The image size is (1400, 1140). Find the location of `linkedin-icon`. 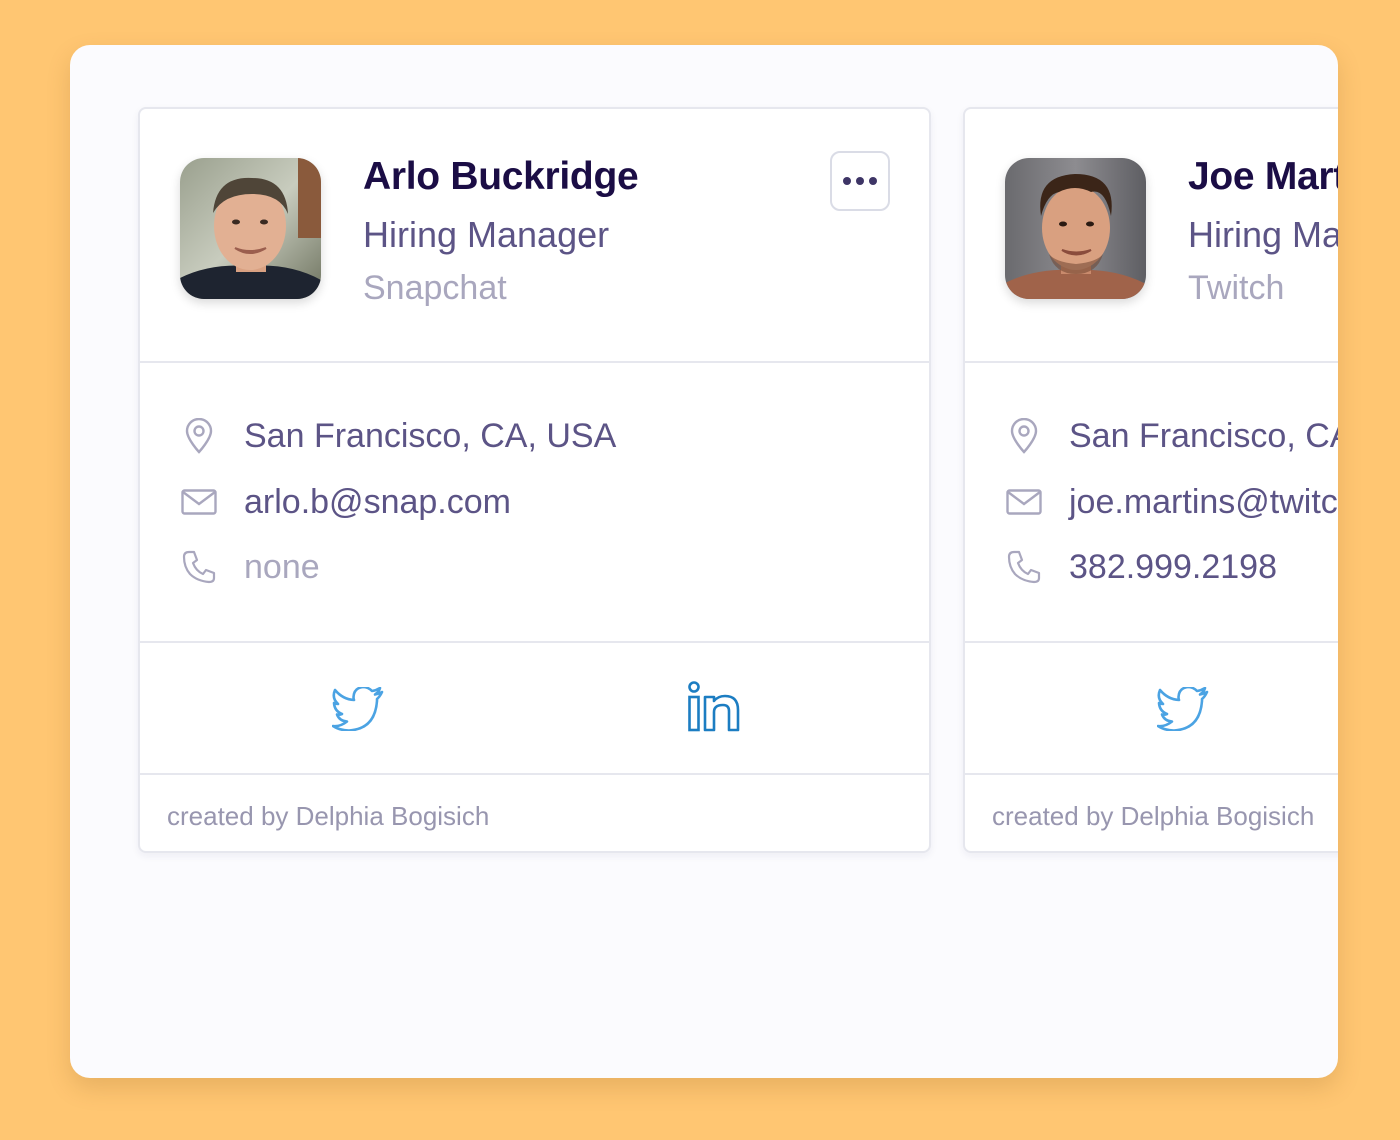

linkedin-icon is located at coordinates (714, 706).